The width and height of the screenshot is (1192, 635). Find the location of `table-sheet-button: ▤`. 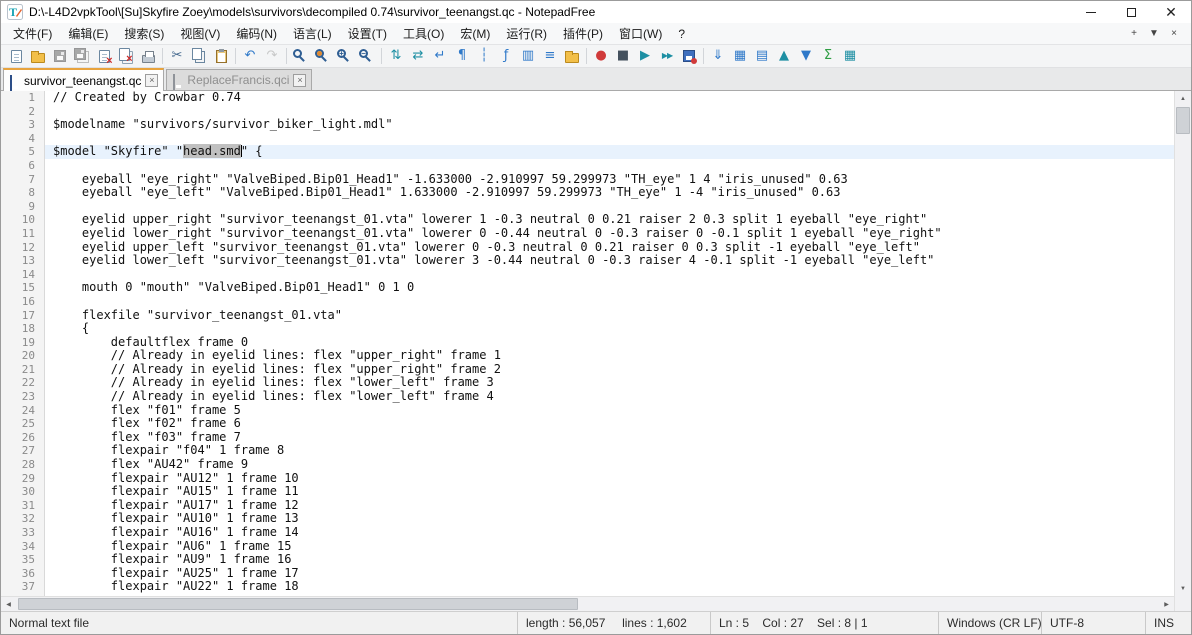

table-sheet-button: ▤ is located at coordinates (762, 56).